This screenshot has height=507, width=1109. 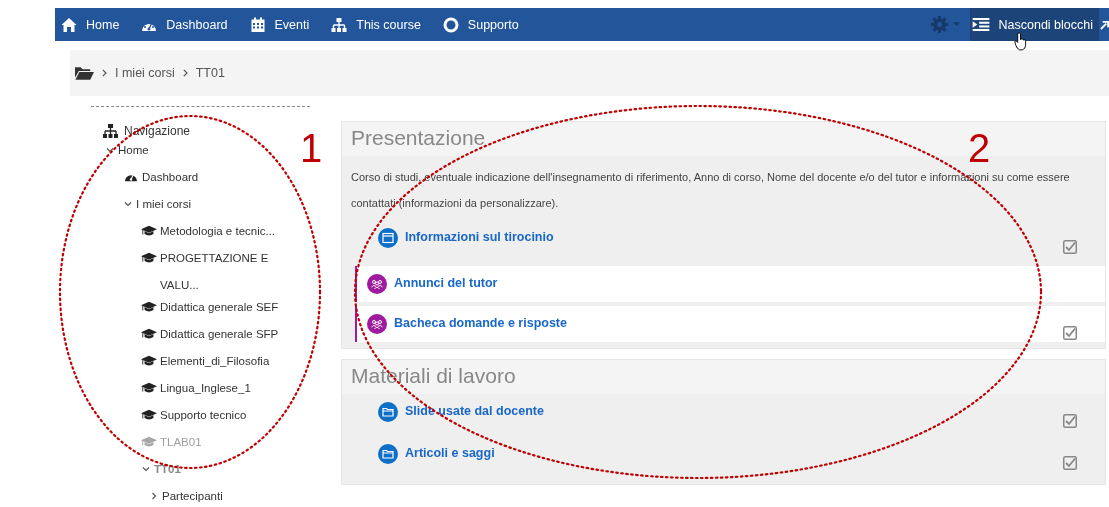 What do you see at coordinates (69, 24) in the screenshot?
I see `home-icon` at bounding box center [69, 24].